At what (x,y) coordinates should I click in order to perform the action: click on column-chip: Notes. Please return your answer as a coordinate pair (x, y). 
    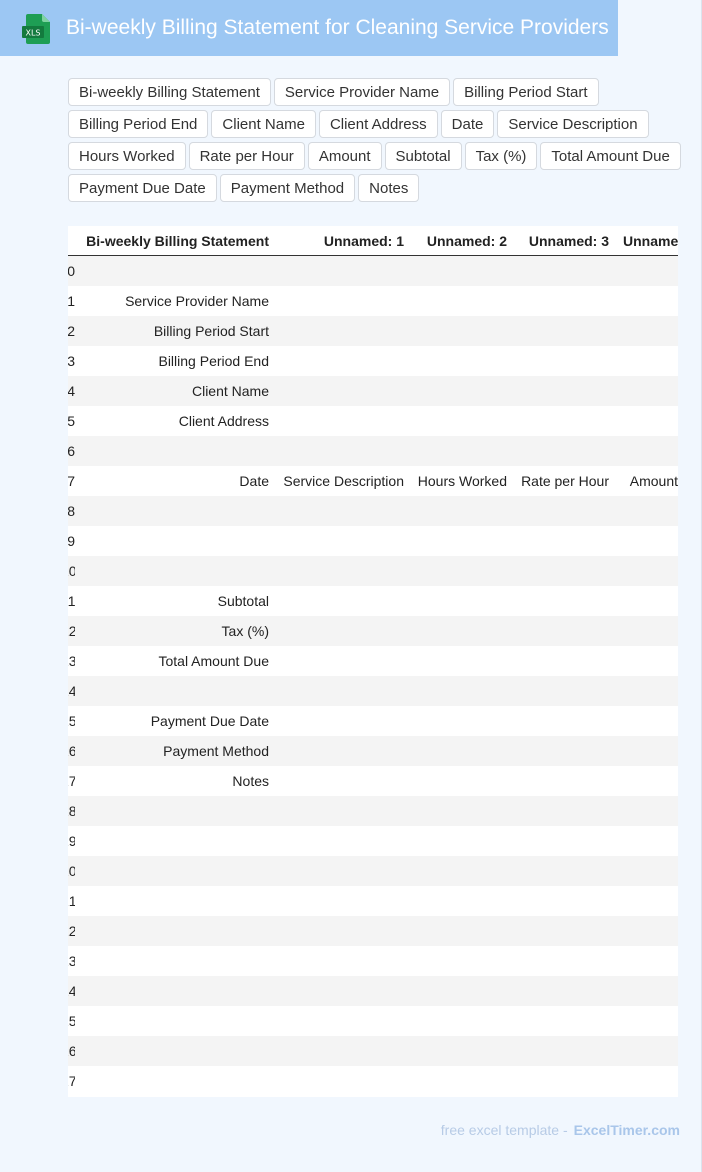
    Looking at the image, I should click on (389, 188).